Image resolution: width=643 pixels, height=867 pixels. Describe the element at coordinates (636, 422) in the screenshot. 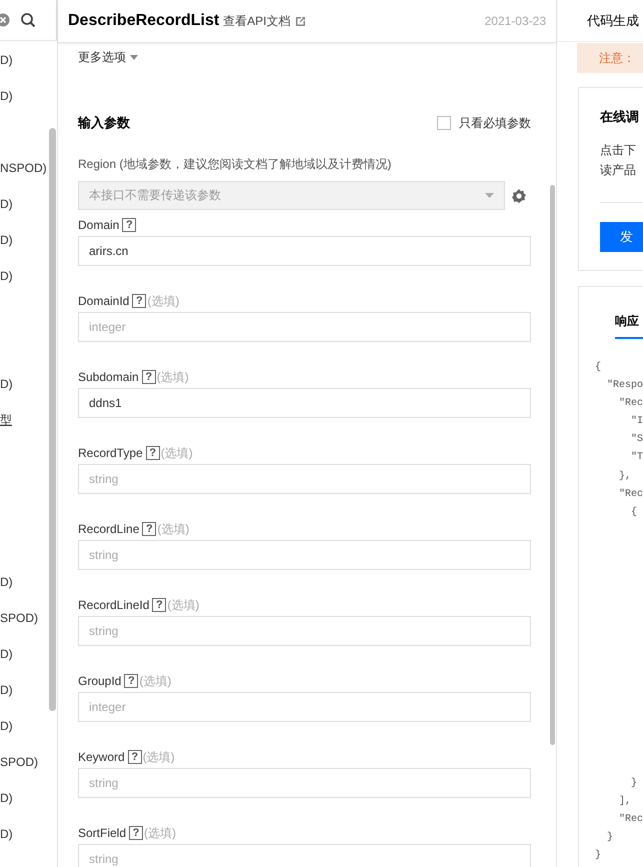

I see `code-line: "I` at that location.